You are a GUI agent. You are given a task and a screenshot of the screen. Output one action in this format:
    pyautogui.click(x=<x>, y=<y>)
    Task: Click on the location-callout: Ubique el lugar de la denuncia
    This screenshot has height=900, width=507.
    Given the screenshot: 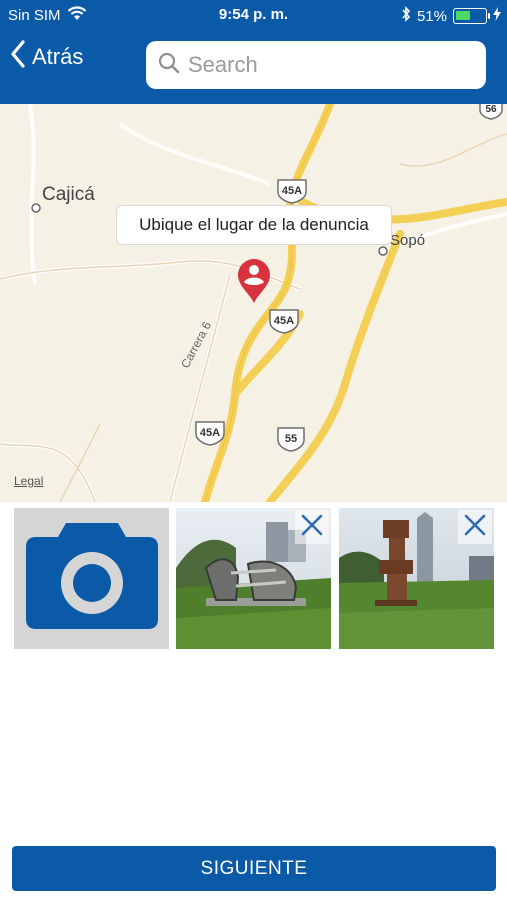 What is the action you would take?
    pyautogui.click(x=254, y=225)
    